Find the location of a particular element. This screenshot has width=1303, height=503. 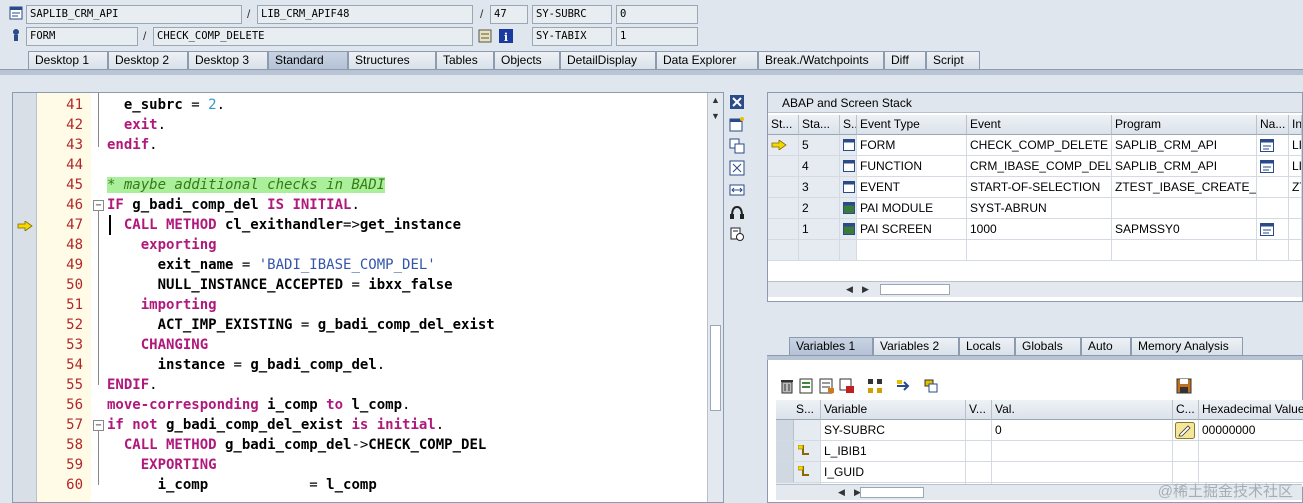

code-line: 60 i_comp = l_comp is located at coordinates (368, 485).